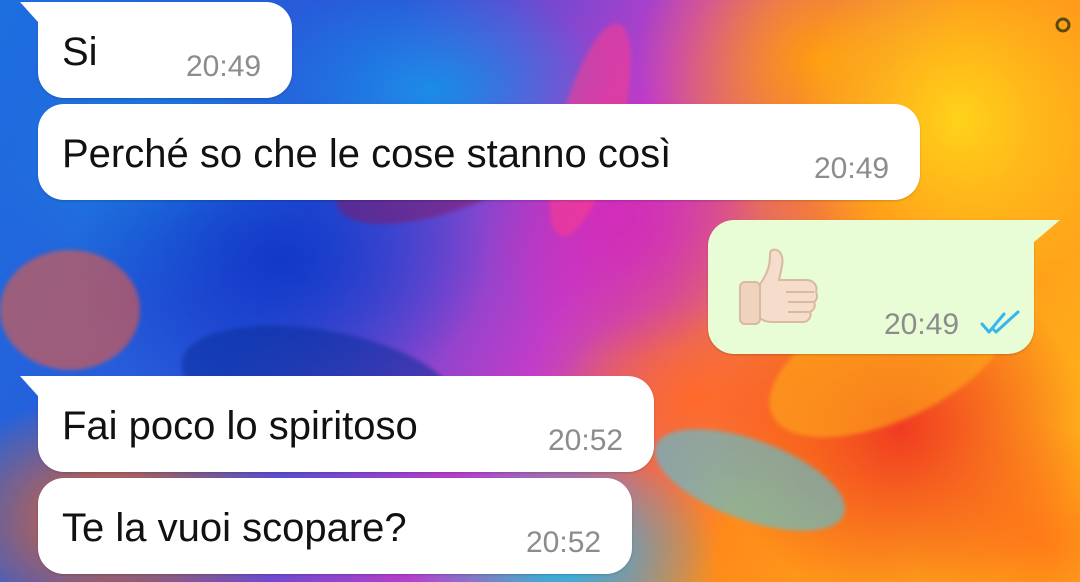 This screenshot has width=1080, height=582. Describe the element at coordinates (779, 286) in the screenshot. I see `thumbs-up-emoji` at that location.